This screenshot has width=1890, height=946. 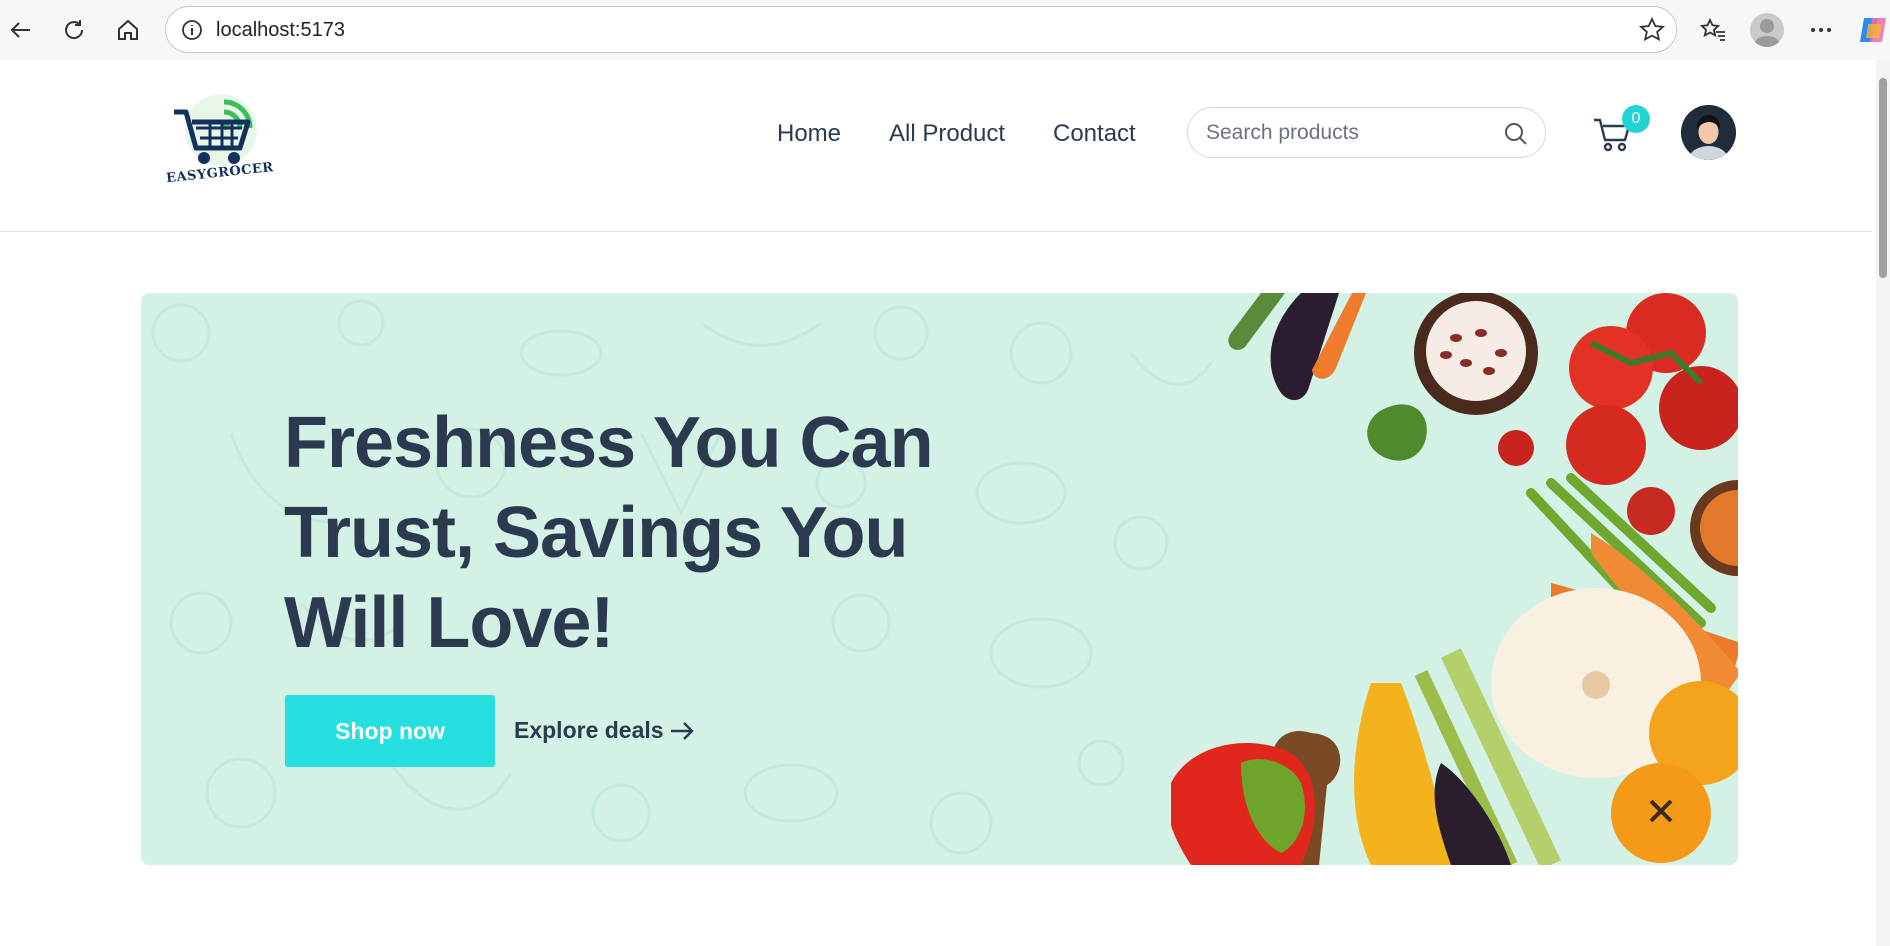 What do you see at coordinates (1652, 30) in the screenshot?
I see `star-icon` at bounding box center [1652, 30].